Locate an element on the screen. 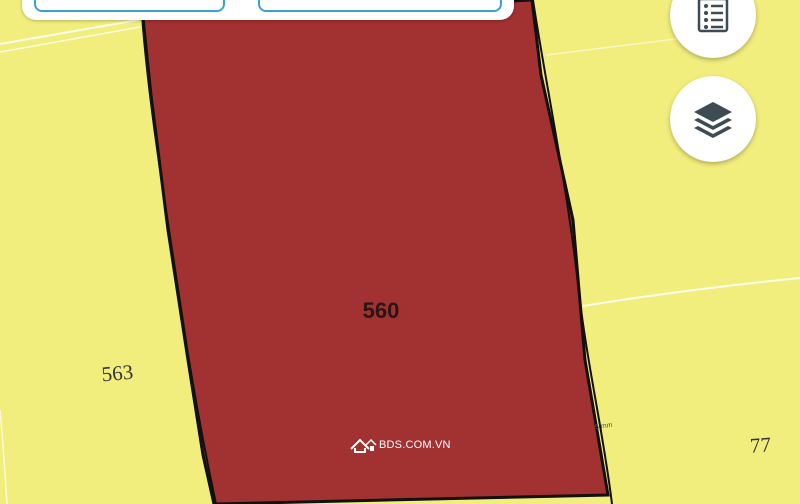 This screenshot has width=800, height=504. search-field-right is located at coordinates (380, 6).